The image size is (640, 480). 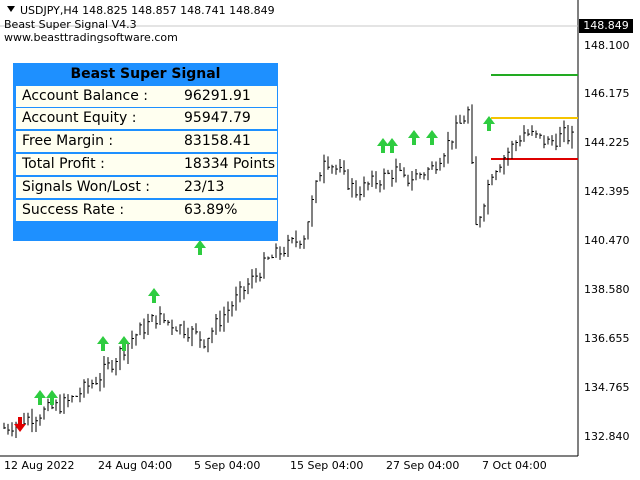 What do you see at coordinates (73, 210) in the screenshot?
I see `row-label: Success Rate :` at bounding box center [73, 210].